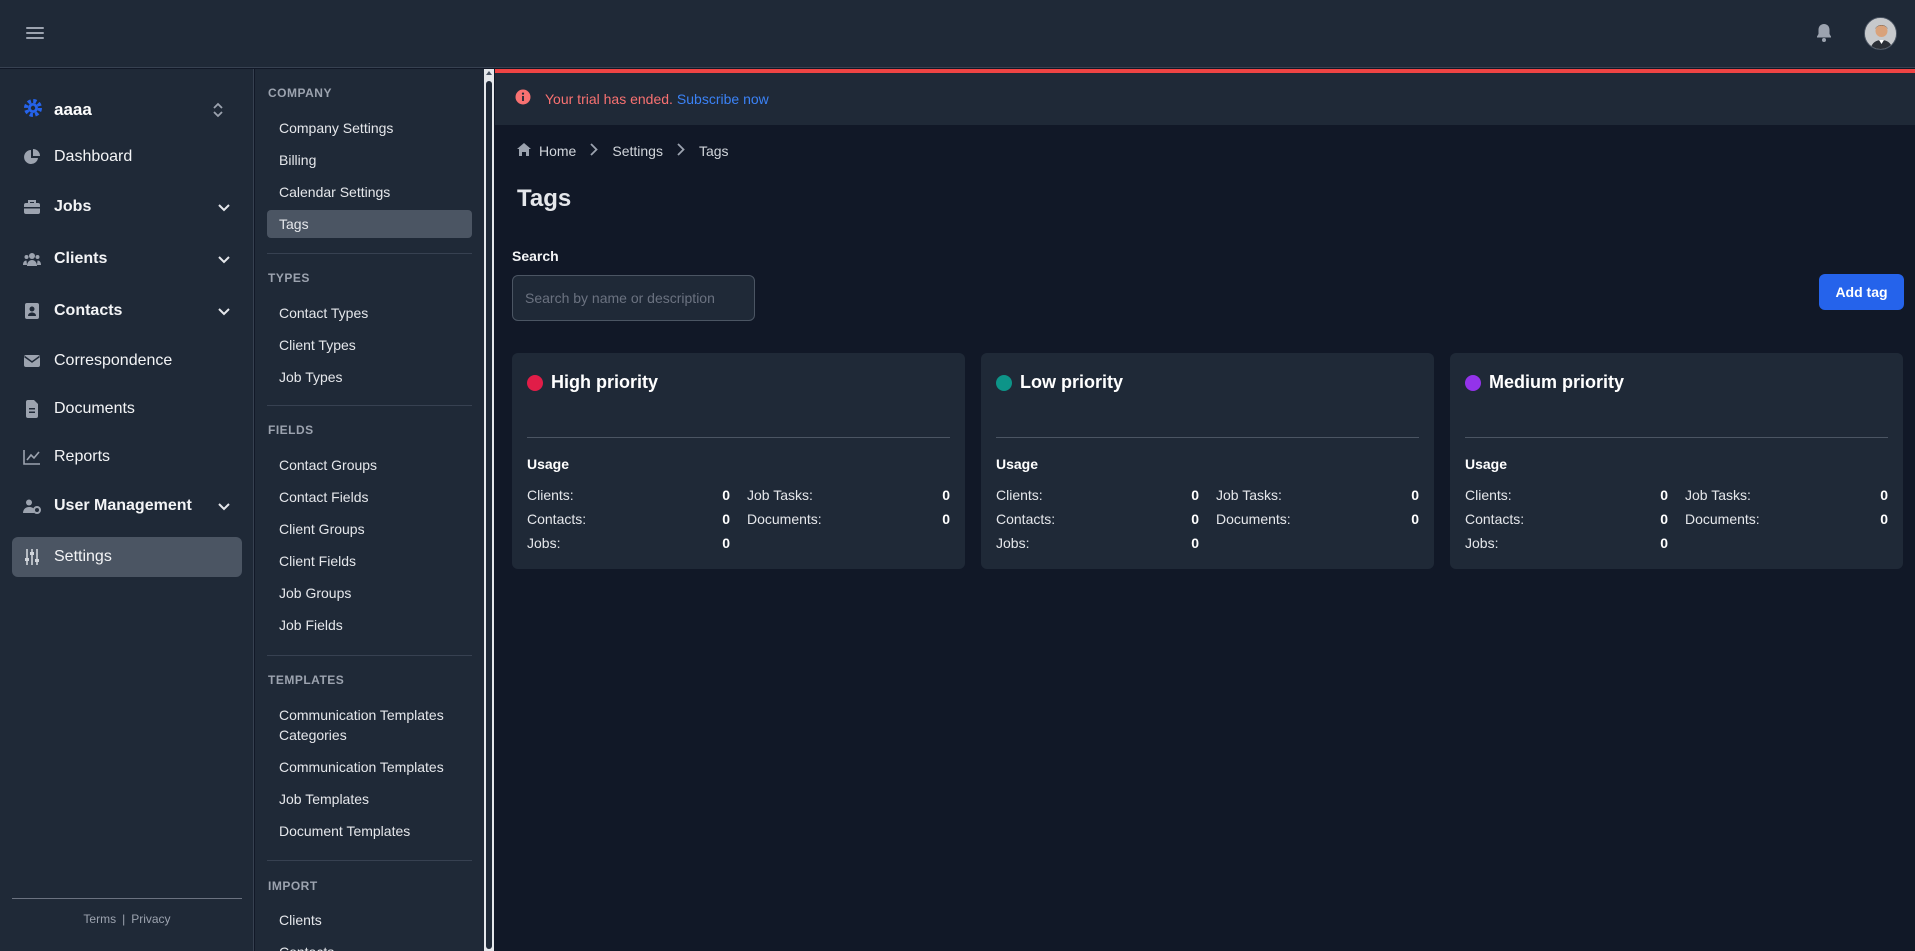  I want to click on subnav-scrollbar, so click(489, 510).